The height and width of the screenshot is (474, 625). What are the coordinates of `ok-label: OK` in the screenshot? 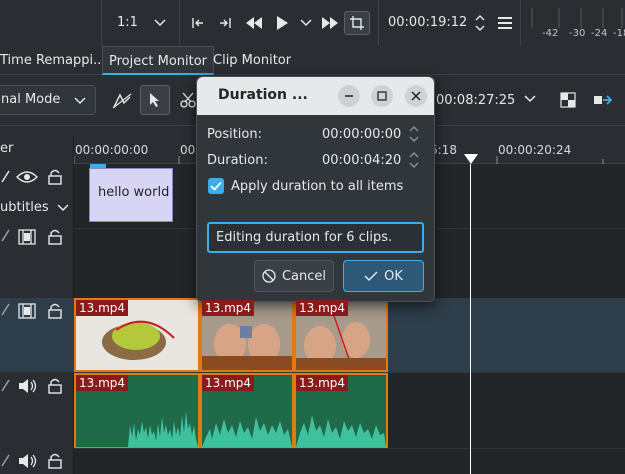 It's located at (393, 276).